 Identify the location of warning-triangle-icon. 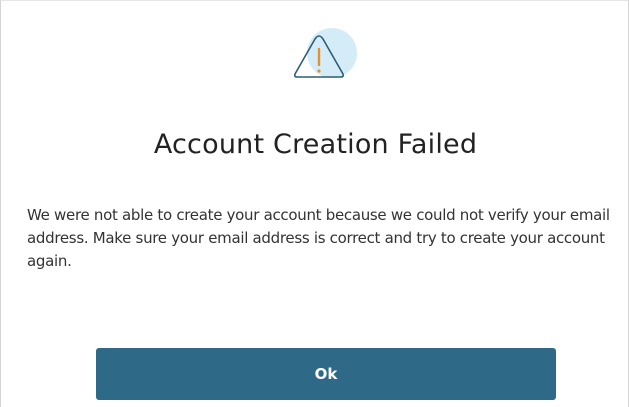
(322, 58).